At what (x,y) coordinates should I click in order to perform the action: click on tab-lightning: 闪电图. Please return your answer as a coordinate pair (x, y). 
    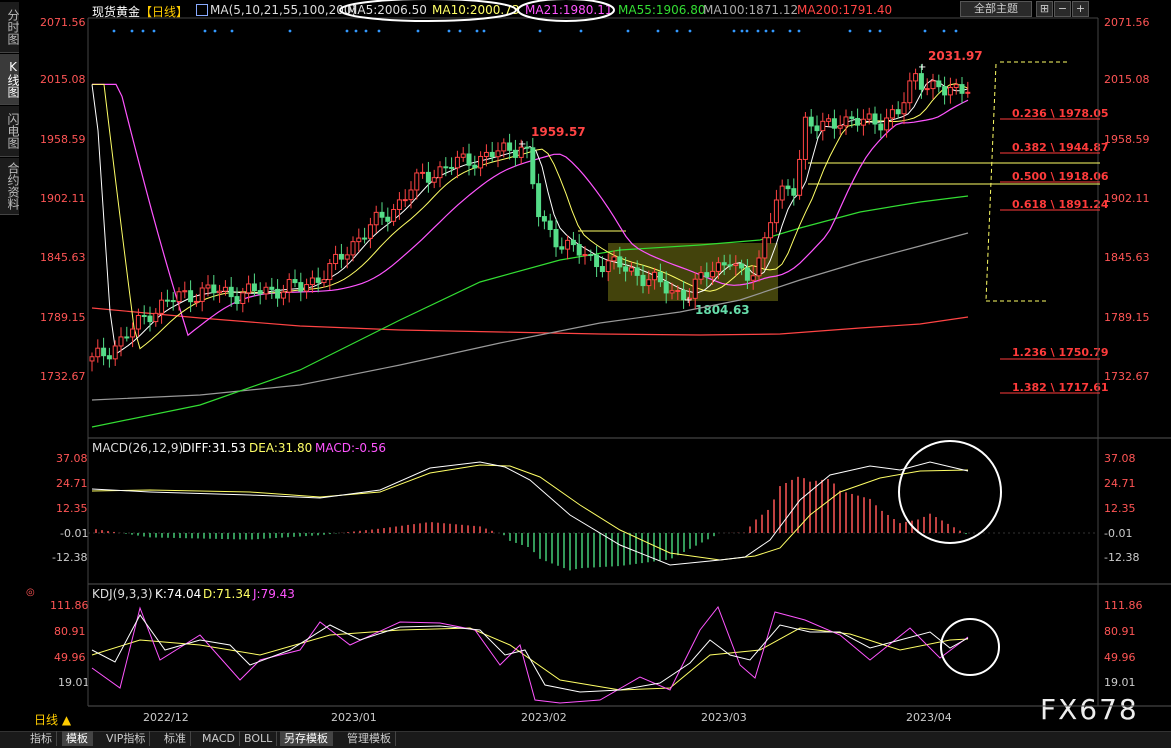
    Looking at the image, I should click on (10, 131).